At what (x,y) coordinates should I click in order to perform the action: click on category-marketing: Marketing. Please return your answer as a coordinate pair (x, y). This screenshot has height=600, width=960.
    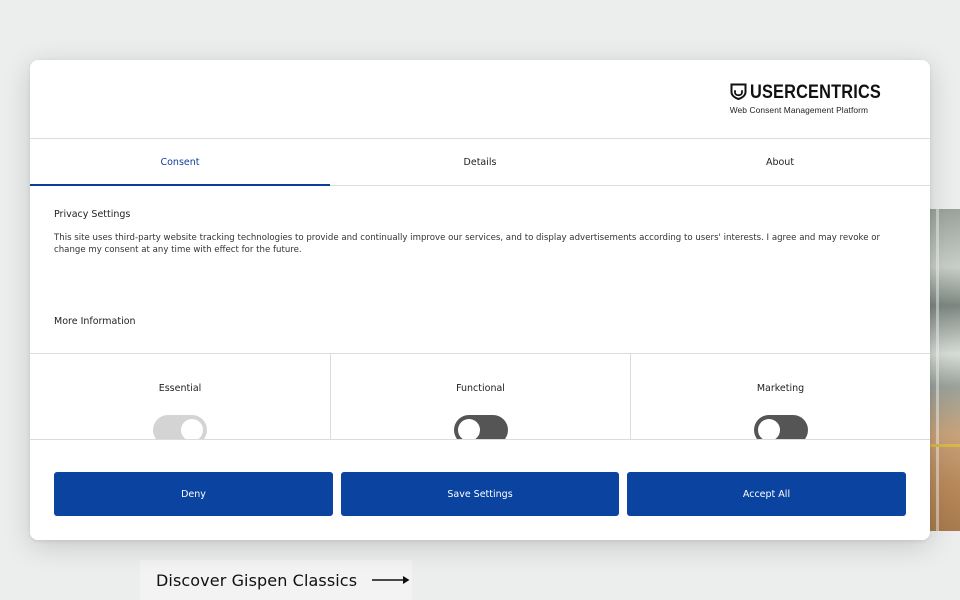
    Looking at the image, I should click on (780, 399).